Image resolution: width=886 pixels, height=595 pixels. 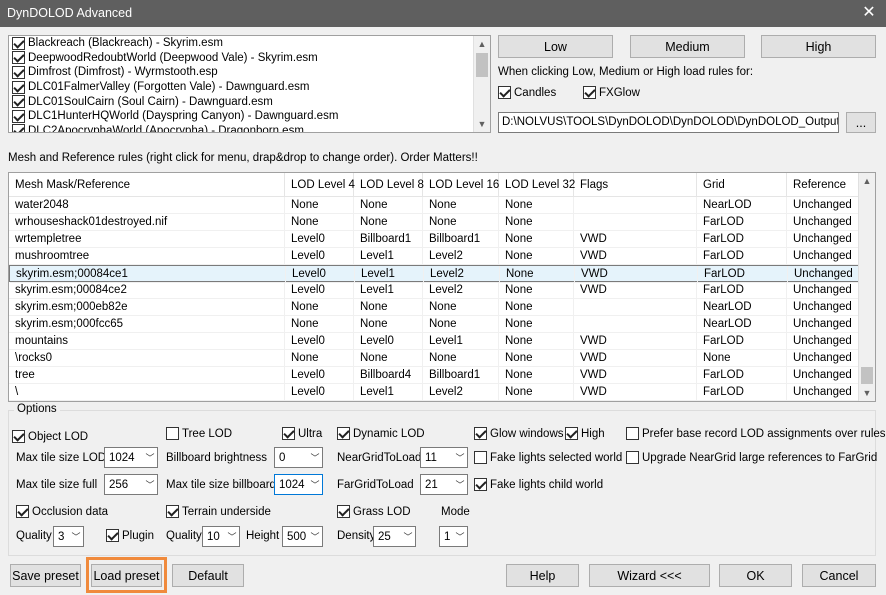 What do you see at coordinates (444, 484) in the screenshot?
I see `far-grid-select: 21 ﹀` at bounding box center [444, 484].